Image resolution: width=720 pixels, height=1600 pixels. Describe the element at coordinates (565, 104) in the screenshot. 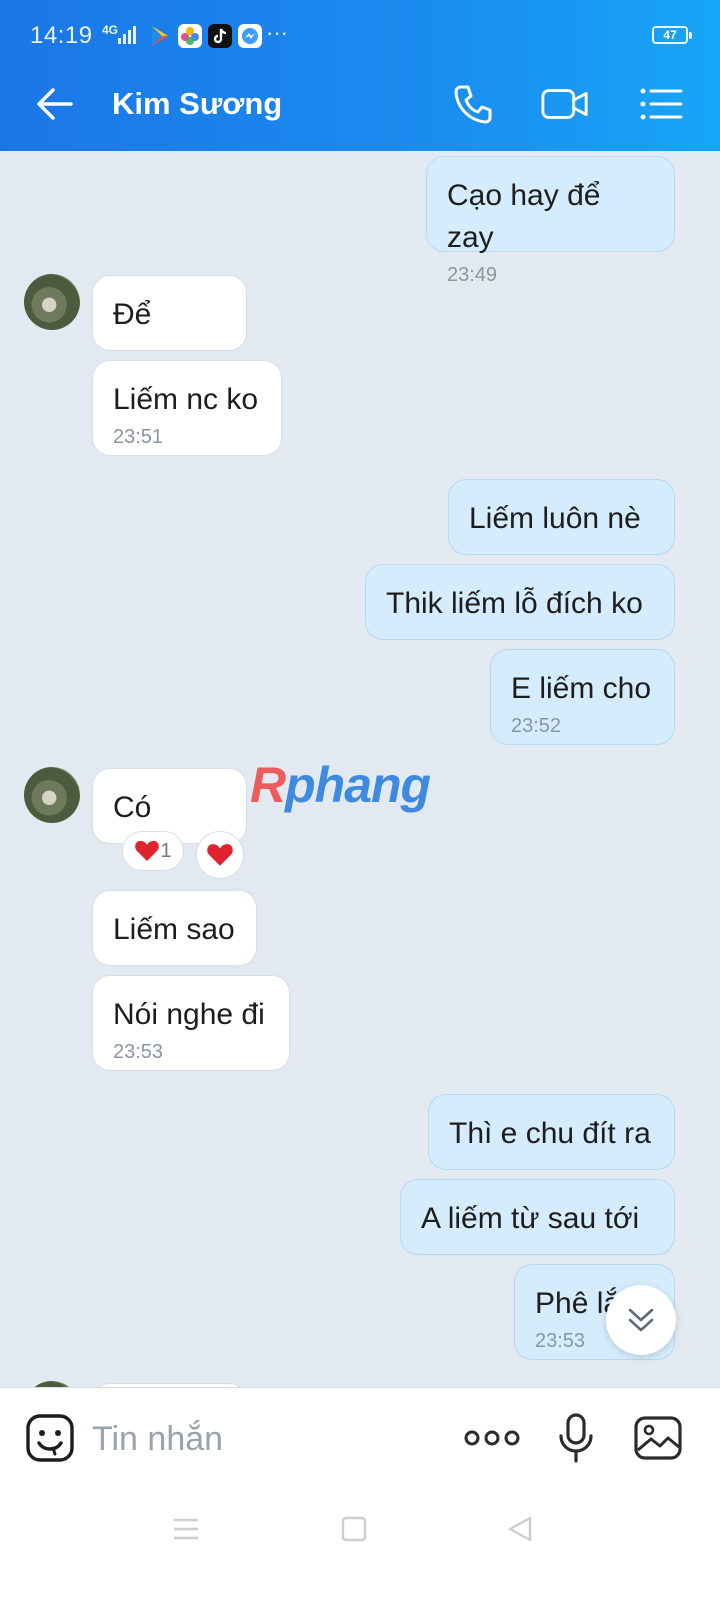

I see `video-camera-icon` at that location.